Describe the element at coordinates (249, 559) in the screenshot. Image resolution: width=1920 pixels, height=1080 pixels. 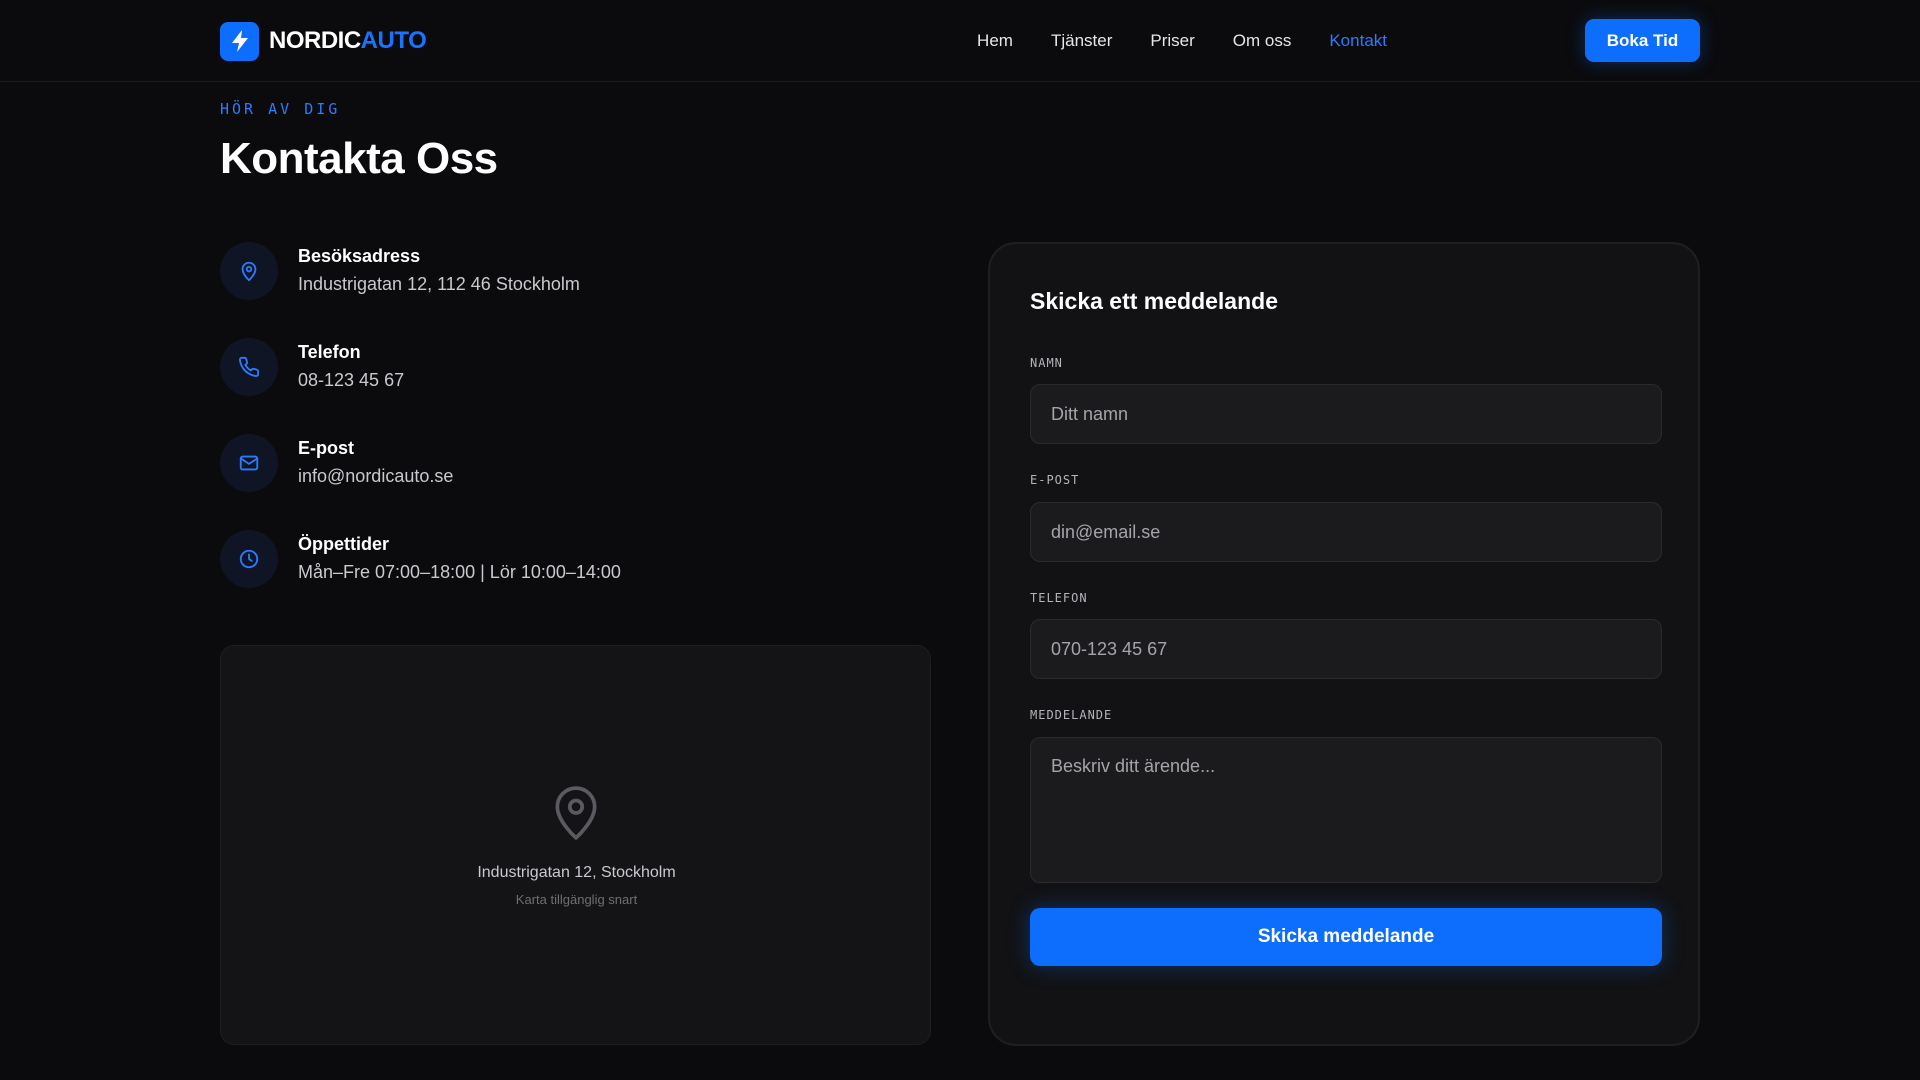
I see `clock-icon` at that location.